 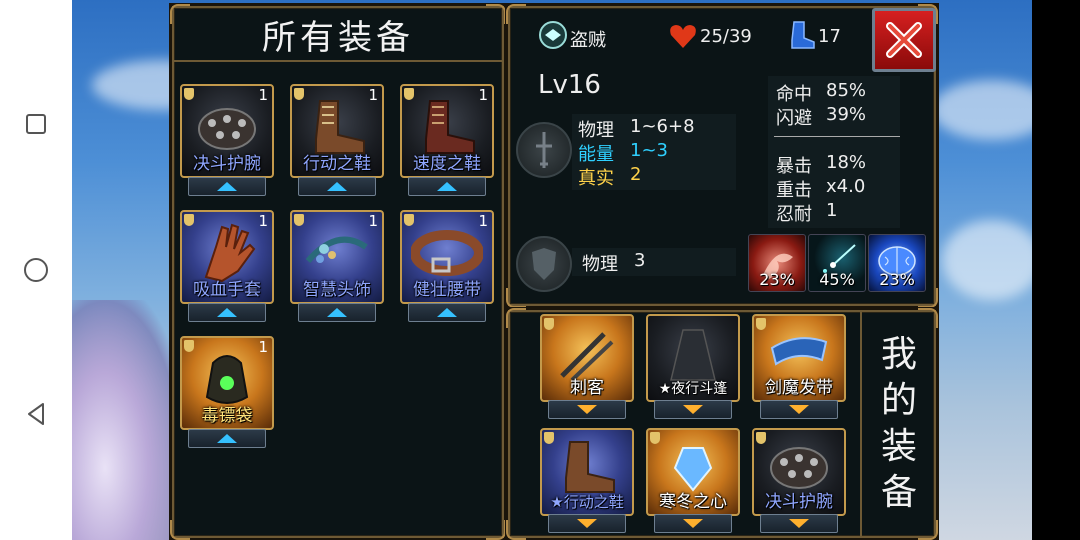 I want to click on equipped-slot: ★行动之鞋, so click(x=587, y=483).